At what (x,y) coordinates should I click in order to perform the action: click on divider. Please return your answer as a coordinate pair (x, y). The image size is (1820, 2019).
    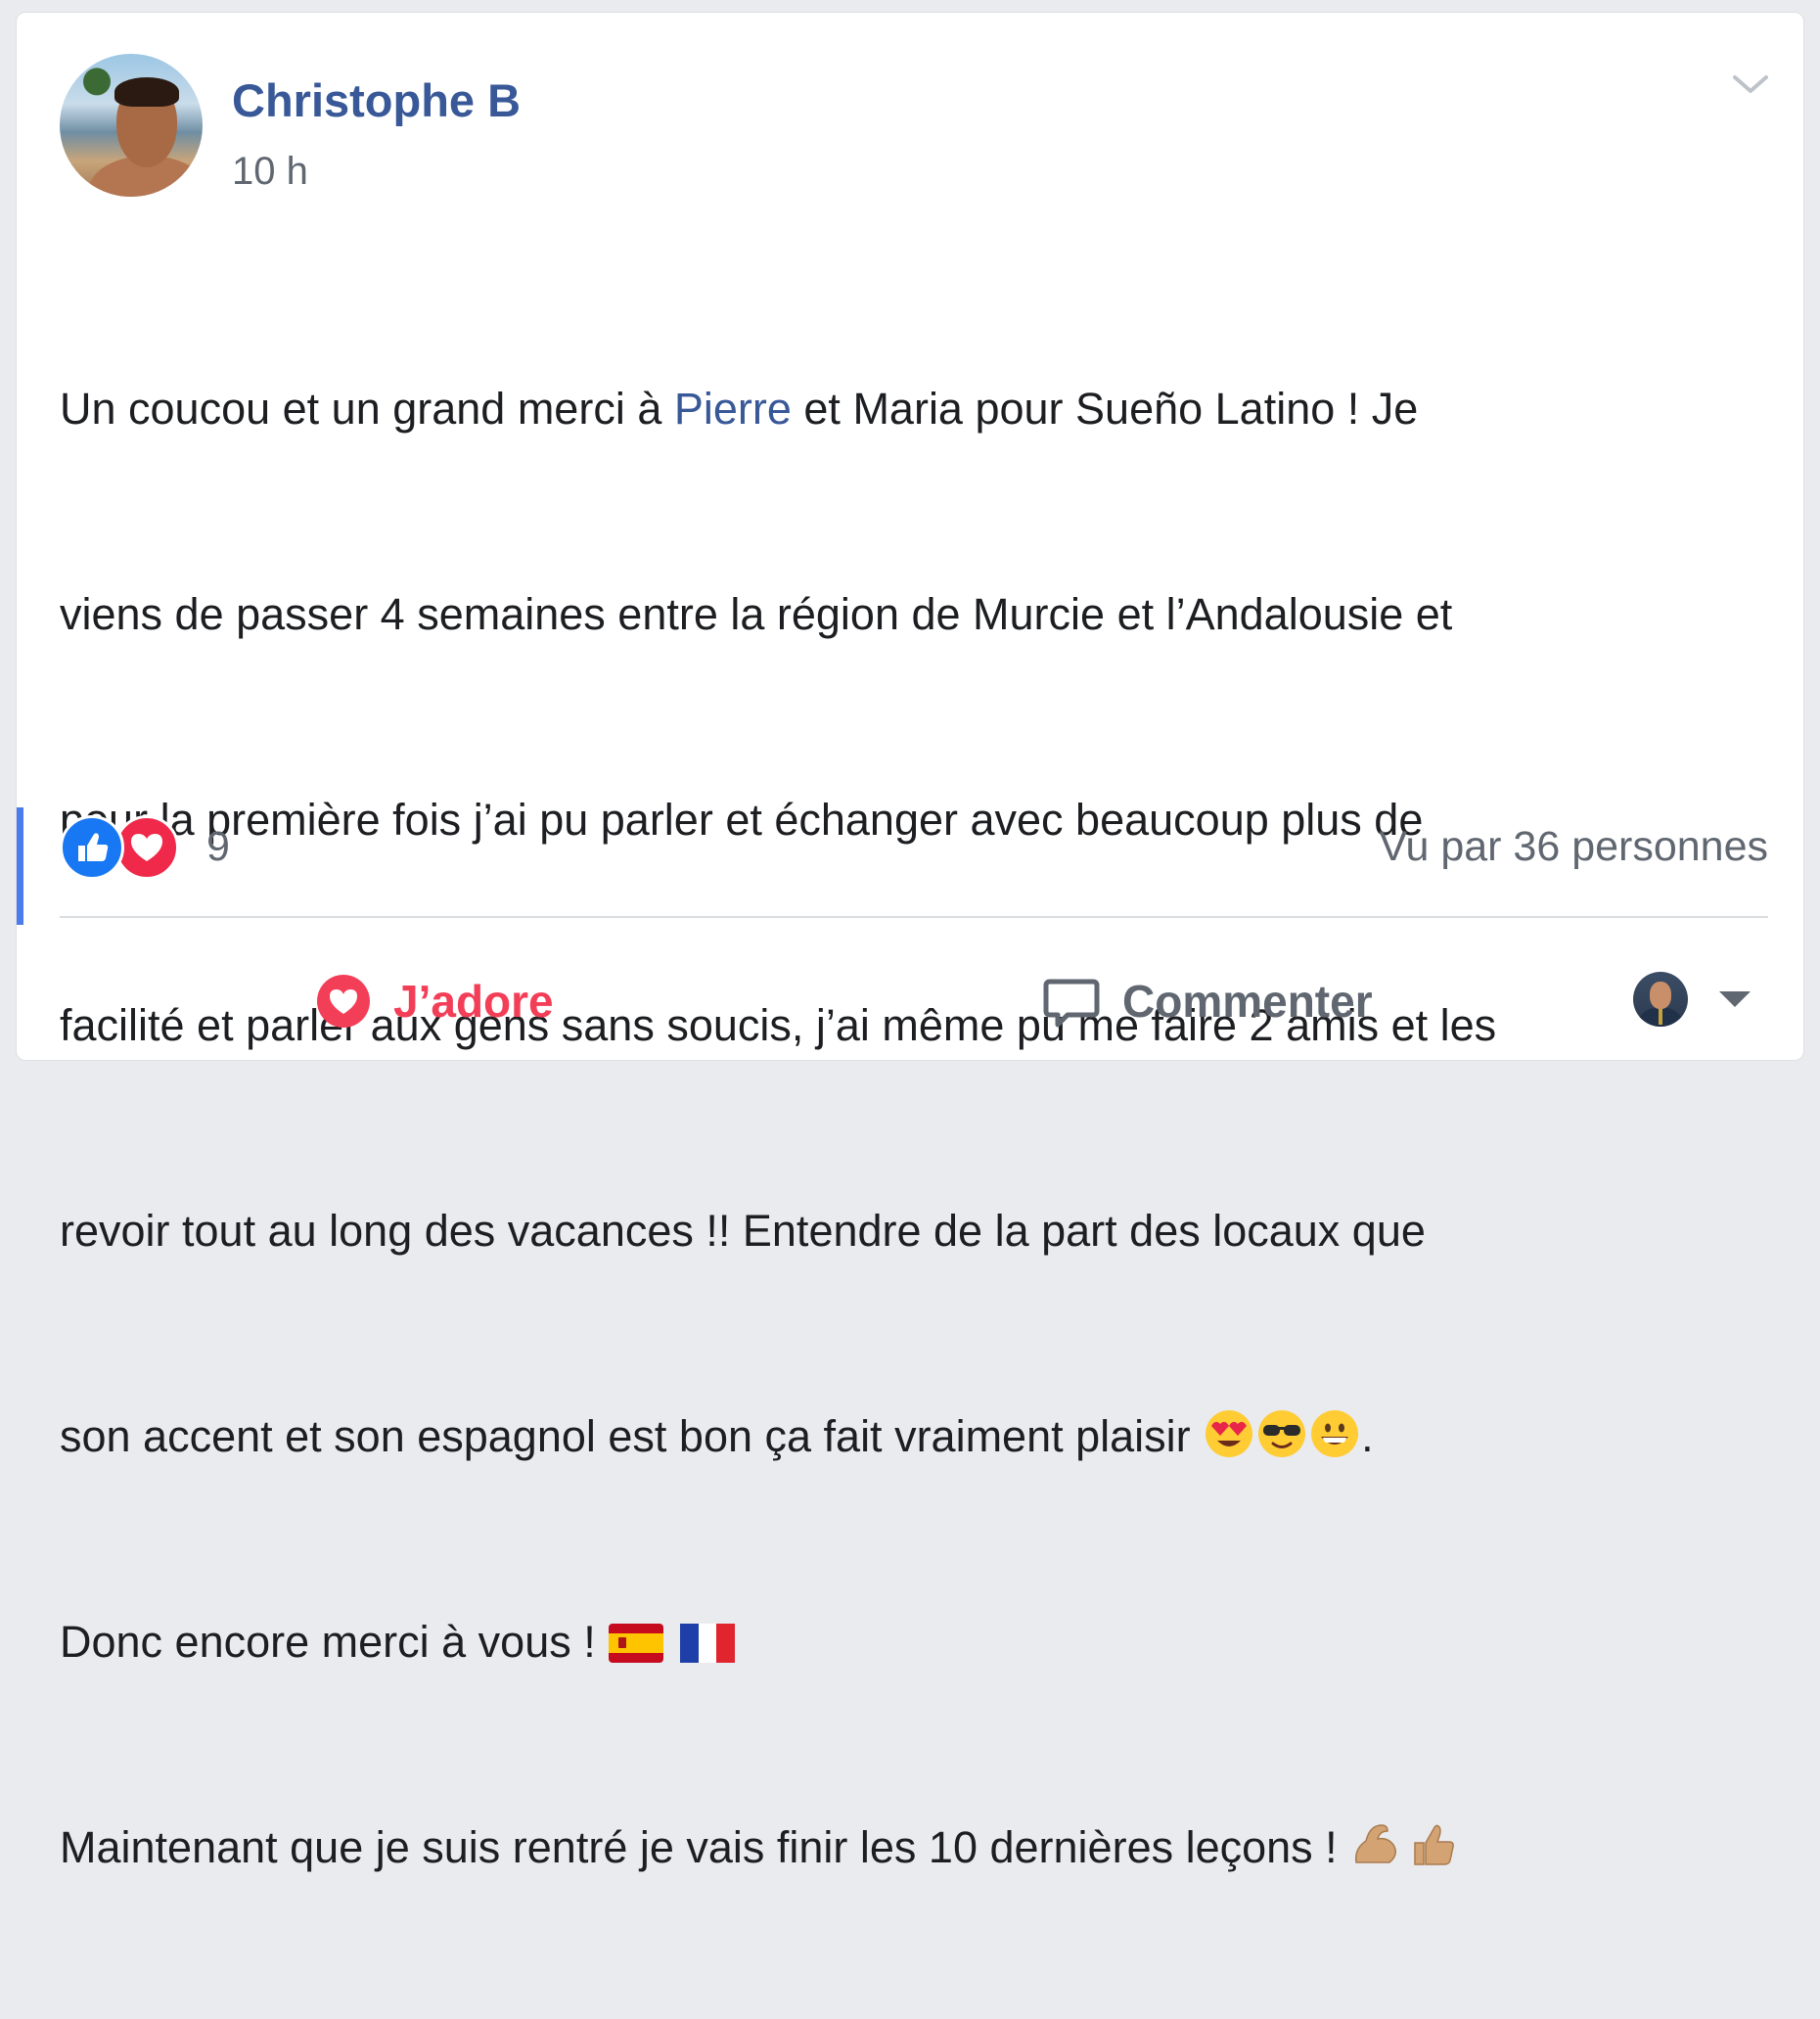
    Looking at the image, I should click on (914, 917).